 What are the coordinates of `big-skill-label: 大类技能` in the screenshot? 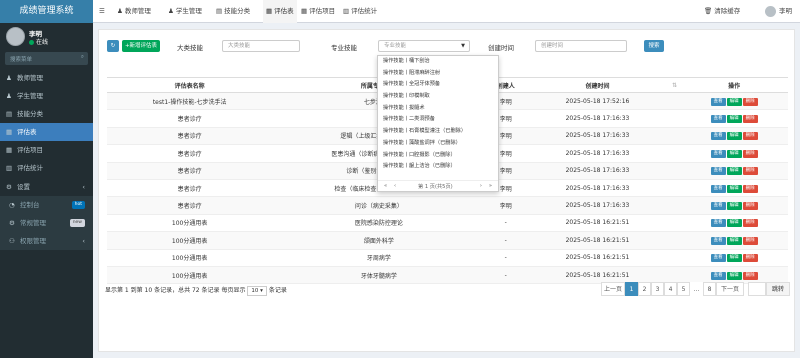 It's located at (190, 48).